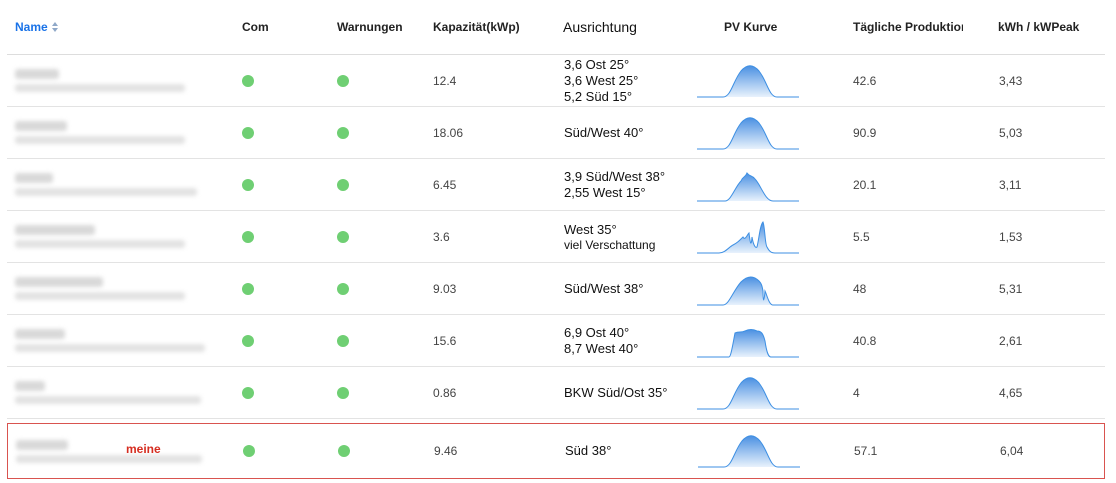  What do you see at coordinates (601, 348) in the screenshot?
I see `ausrichtung-line: 8,7 West 40°` at bounding box center [601, 348].